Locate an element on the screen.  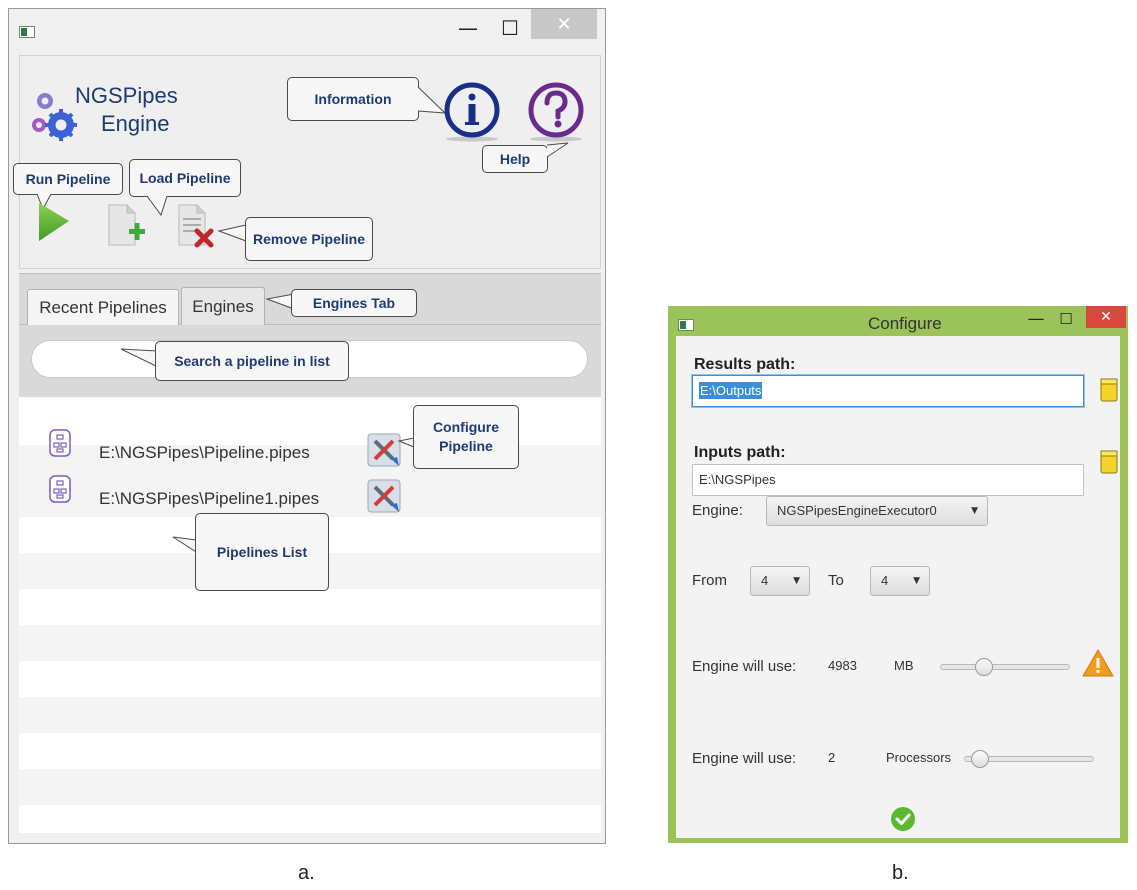
information-callout: Information is located at coordinates (353, 99).